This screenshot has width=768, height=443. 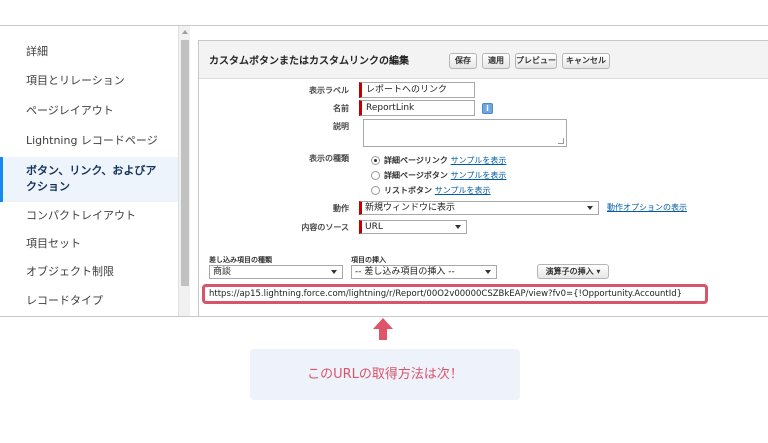 What do you see at coordinates (586, 61) in the screenshot?
I see `cancel-button: キャンセル` at bounding box center [586, 61].